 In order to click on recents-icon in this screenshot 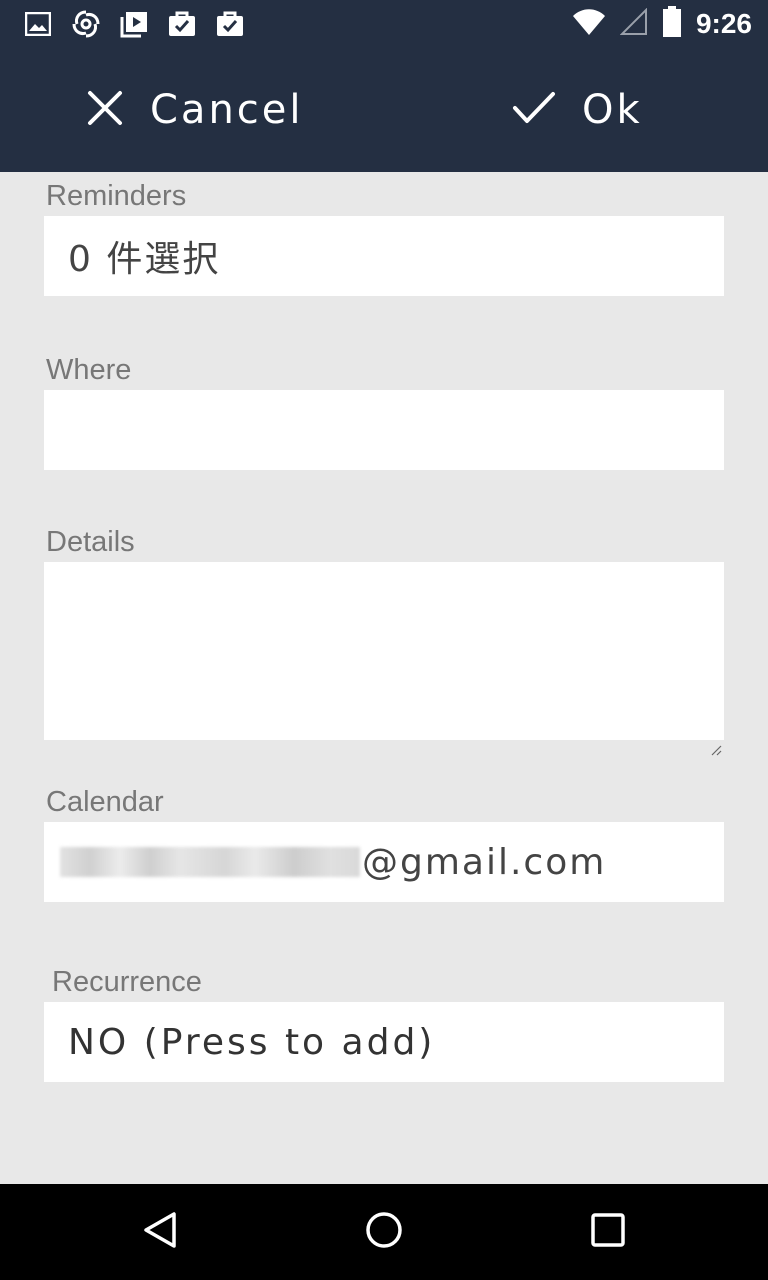, I will do `click(608, 1232)`.